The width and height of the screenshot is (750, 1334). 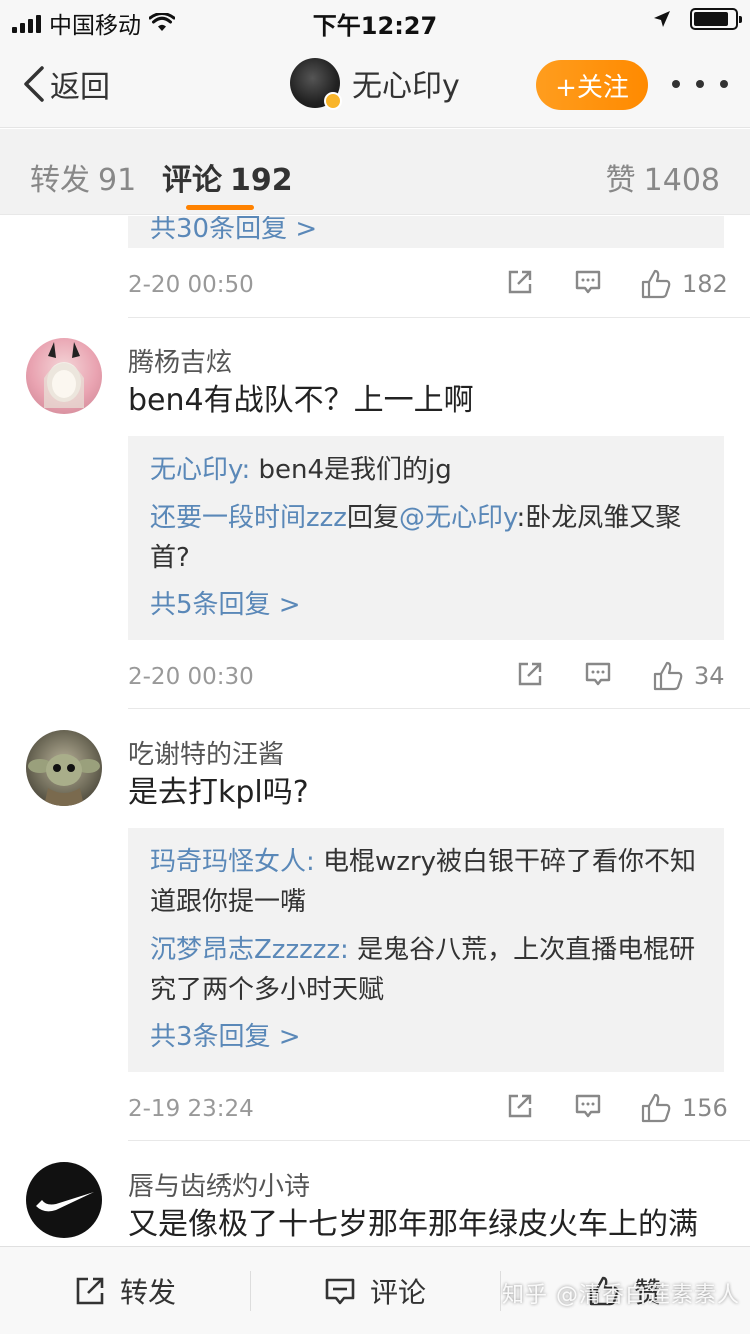 I want to click on comment-meta: 2-20 00:30 34, so click(x=426, y=680).